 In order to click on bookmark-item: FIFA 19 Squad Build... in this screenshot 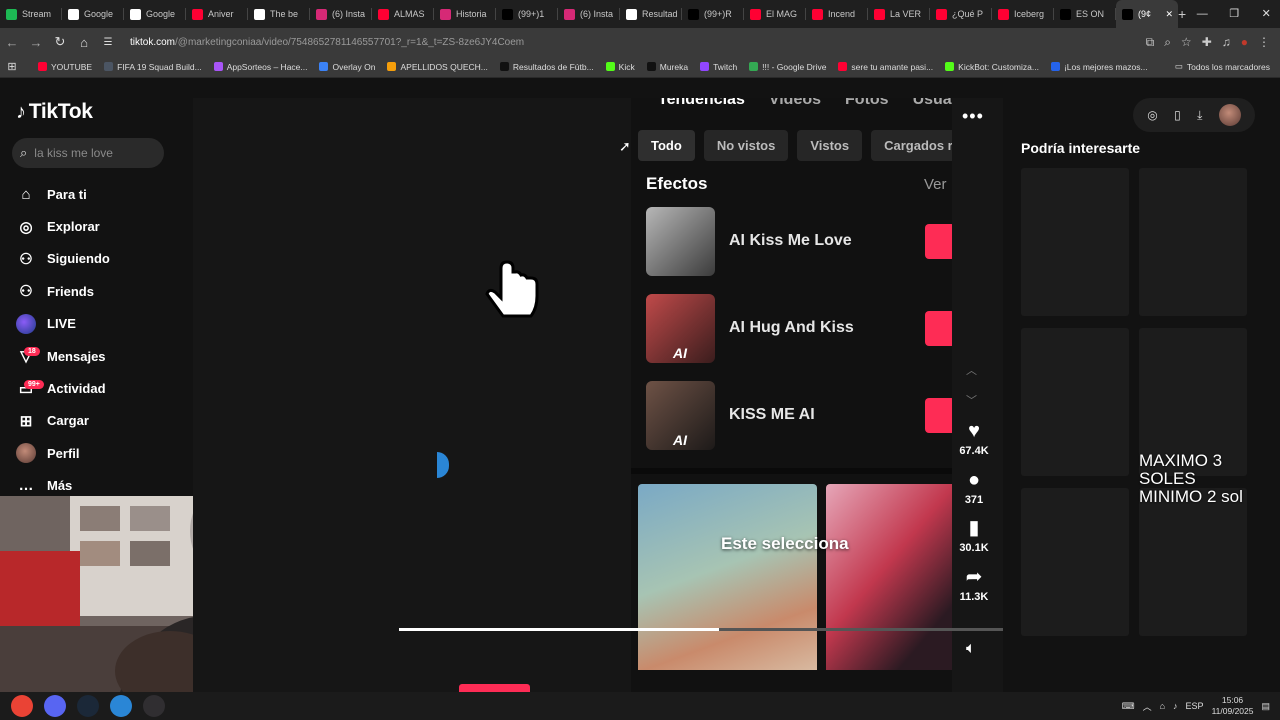, I will do `click(153, 67)`.